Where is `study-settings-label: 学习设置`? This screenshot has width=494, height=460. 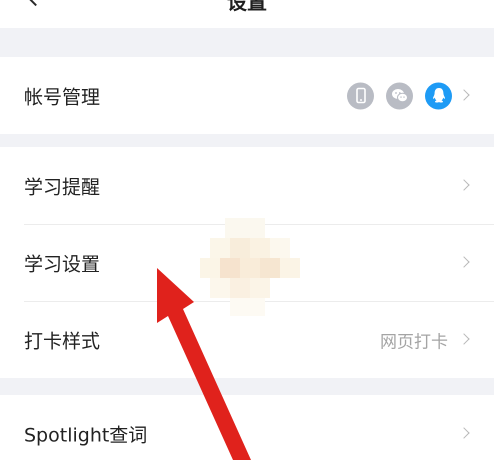
study-settings-label: 学习设置 is located at coordinates (62, 264).